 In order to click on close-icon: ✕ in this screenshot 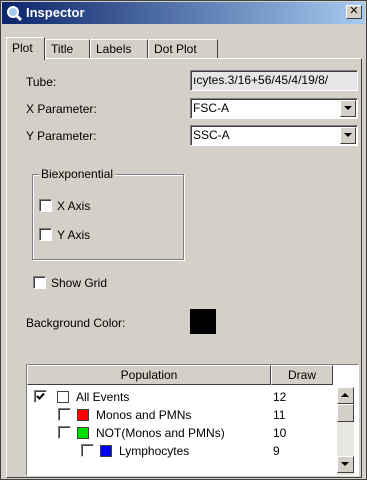, I will do `click(354, 11)`.